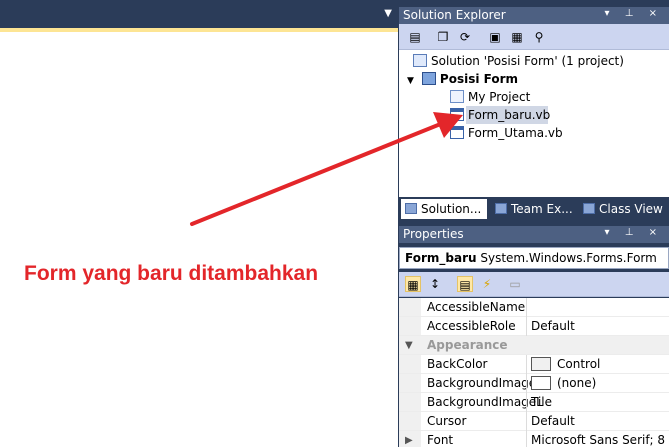 This screenshot has height=447, width=669. I want to click on annotation-arrow, so click(326, 169).